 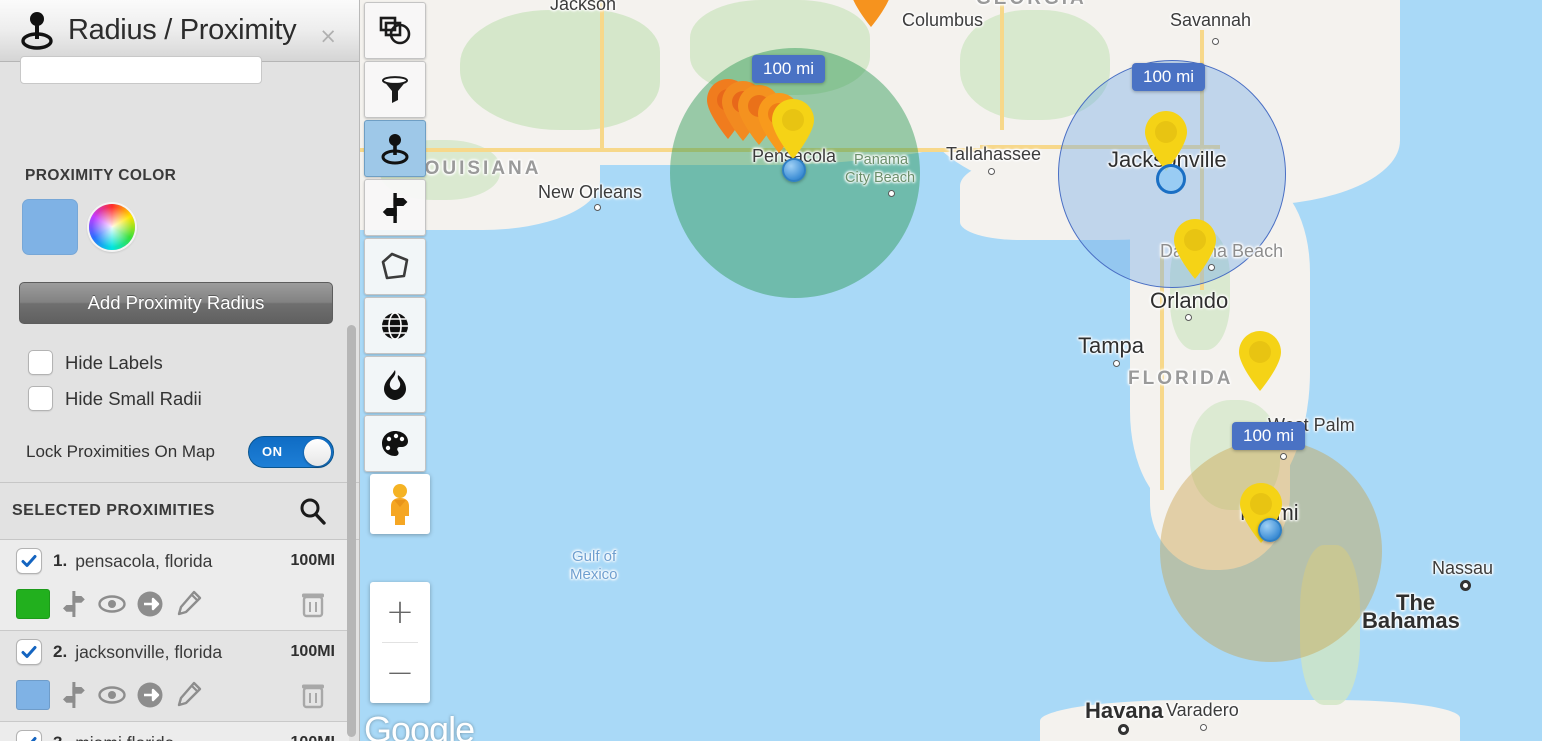 What do you see at coordinates (594, 574) in the screenshot?
I see `map-label-mexico: Mexico` at bounding box center [594, 574].